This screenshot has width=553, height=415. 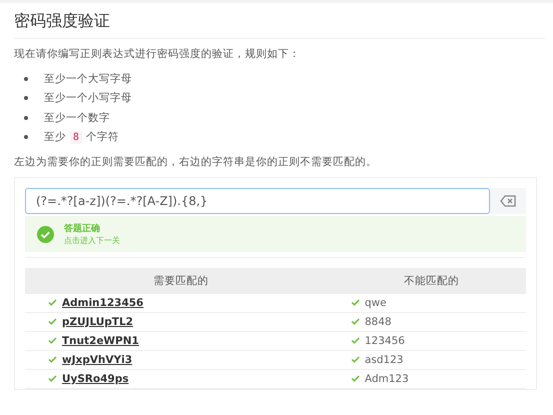 What do you see at coordinates (88, 98) in the screenshot?
I see `rule-text: 至少一个小写字母` at bounding box center [88, 98].